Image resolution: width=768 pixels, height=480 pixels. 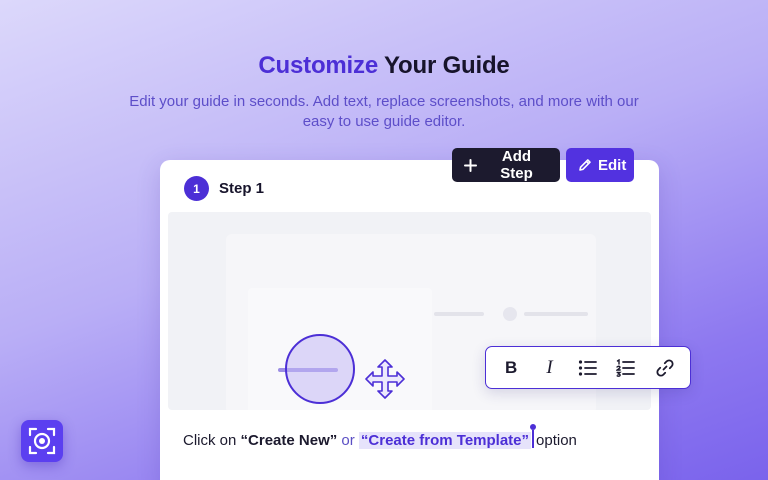 What do you see at coordinates (318, 65) in the screenshot?
I see `page-title-accent: Customize` at bounding box center [318, 65].